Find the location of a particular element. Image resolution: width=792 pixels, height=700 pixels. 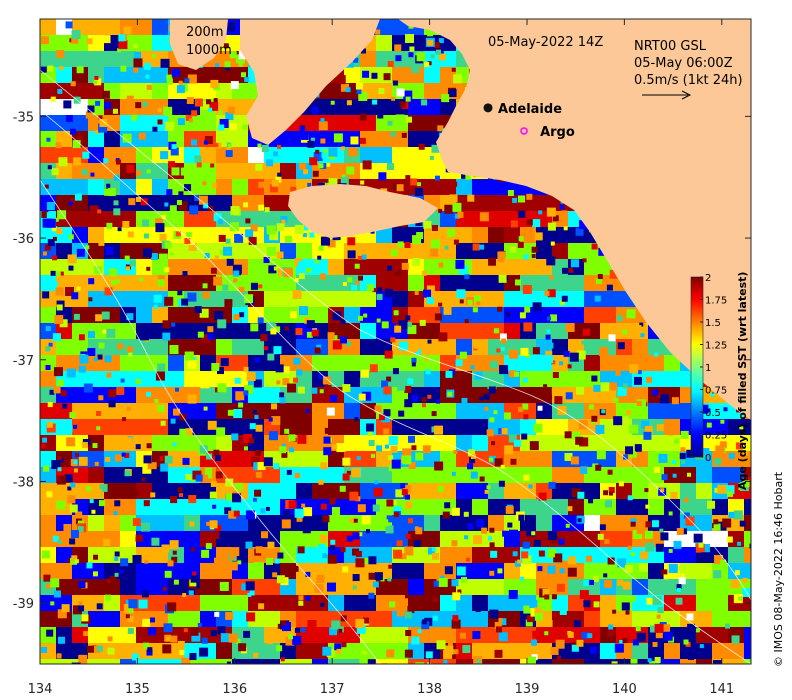

colorbar-tick-label: 1.5 is located at coordinates (713, 323).